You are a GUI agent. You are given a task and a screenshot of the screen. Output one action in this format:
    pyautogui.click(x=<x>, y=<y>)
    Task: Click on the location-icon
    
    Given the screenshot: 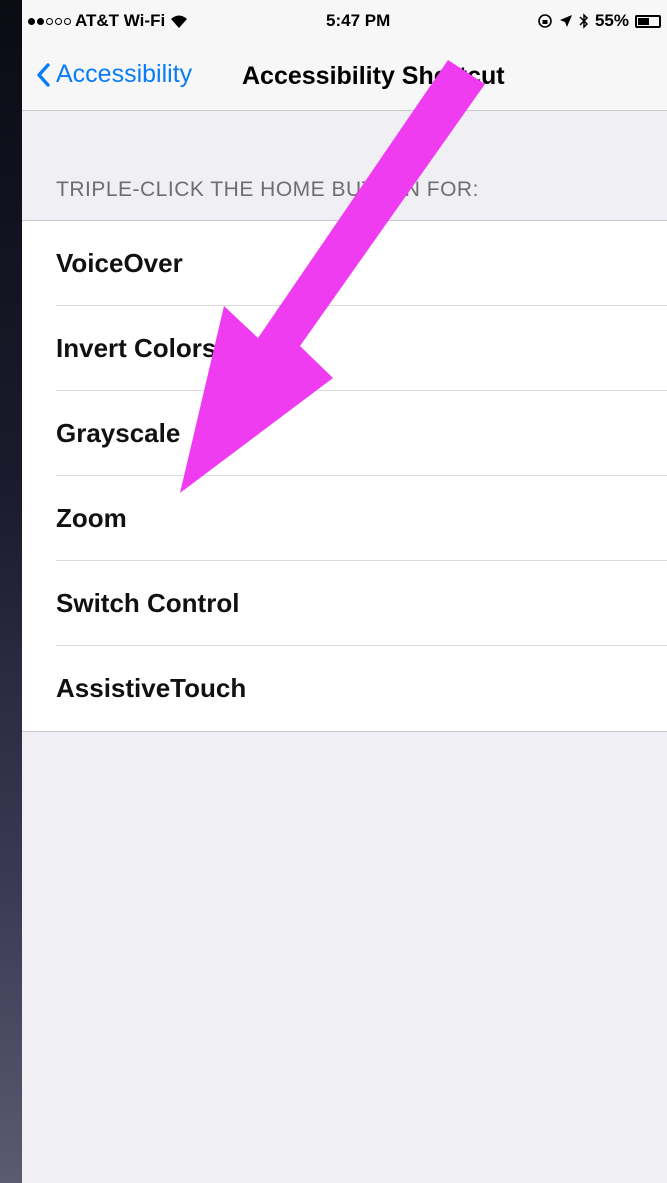 What is the action you would take?
    pyautogui.click(x=565, y=21)
    